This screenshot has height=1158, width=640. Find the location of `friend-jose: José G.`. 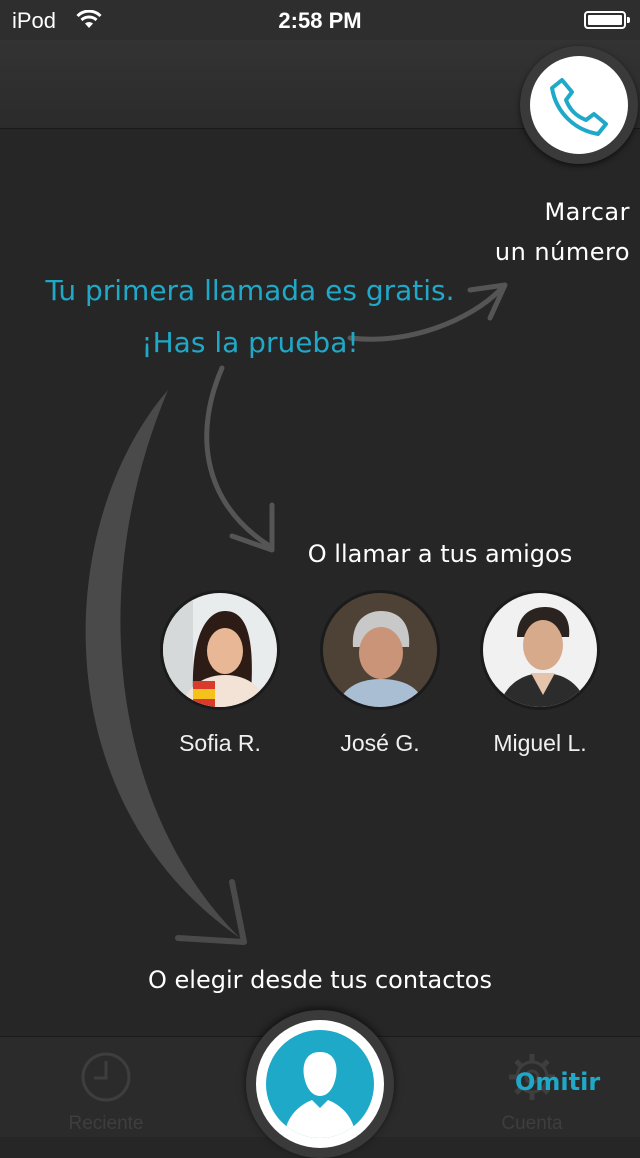

friend-jose: José G. is located at coordinates (380, 673).